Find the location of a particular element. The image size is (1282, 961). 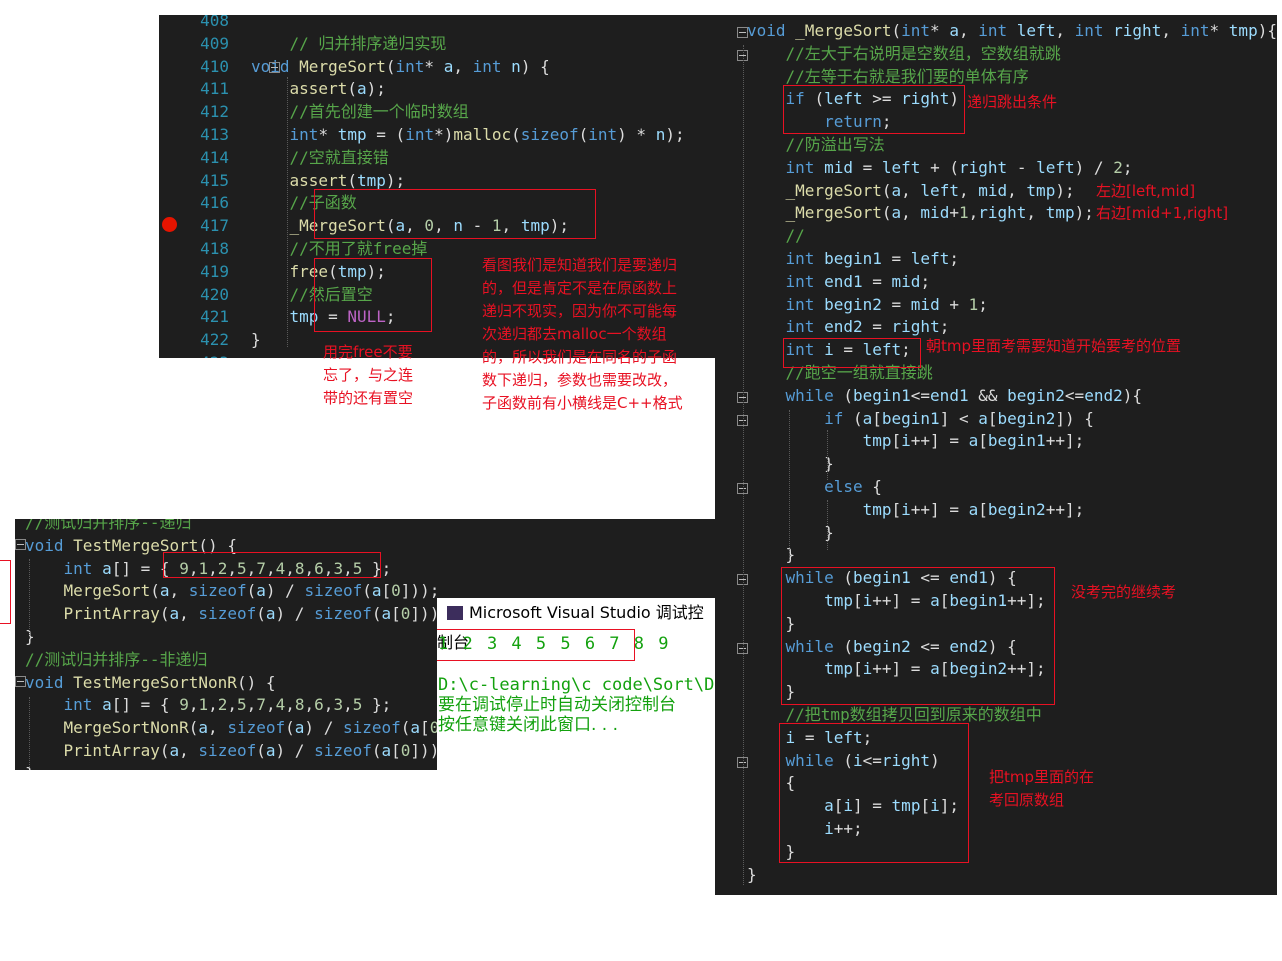

line-number: 414 is located at coordinates (214, 157).